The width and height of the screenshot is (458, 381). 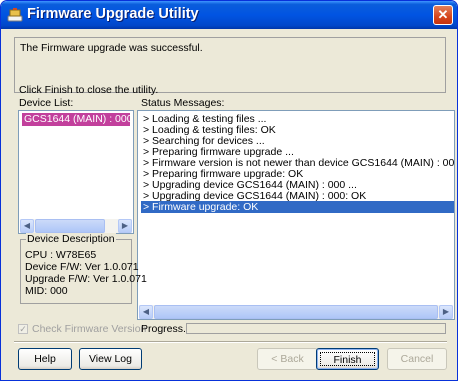 I want to click on finish-hint: Click Finish to close the utility., so click(x=89, y=90).